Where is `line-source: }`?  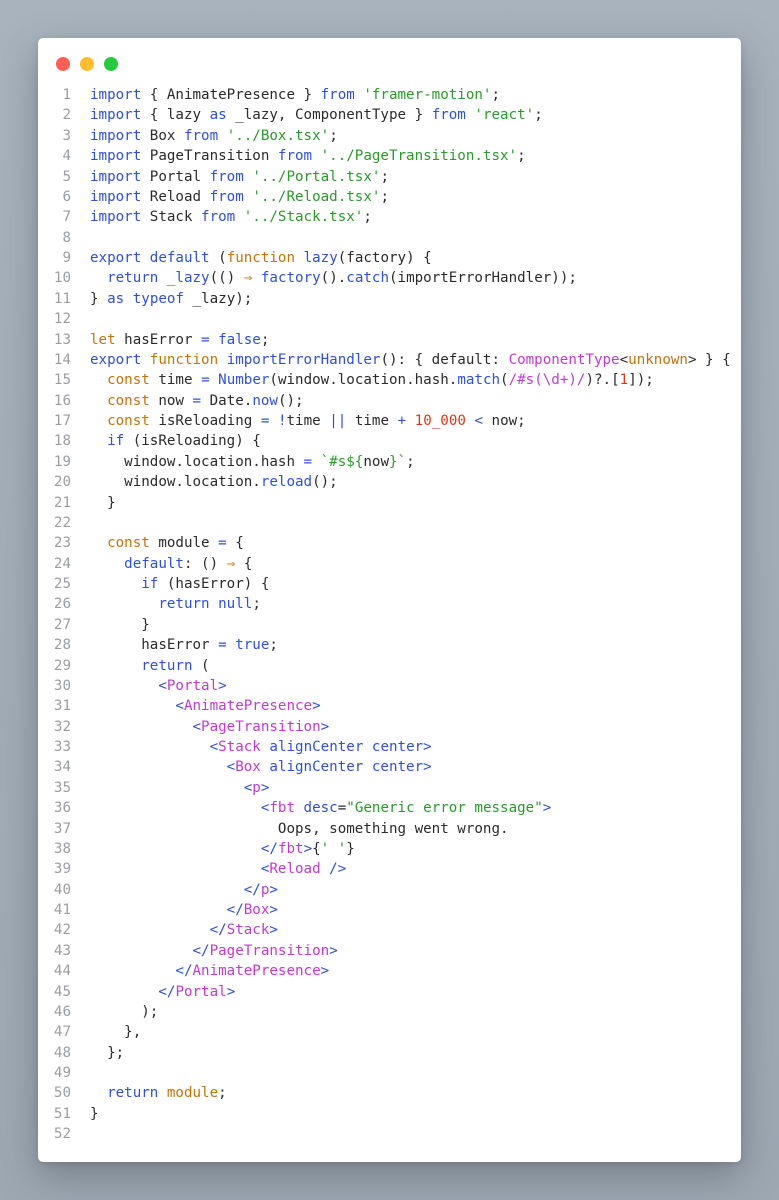 line-source: } is located at coordinates (85, 1114).